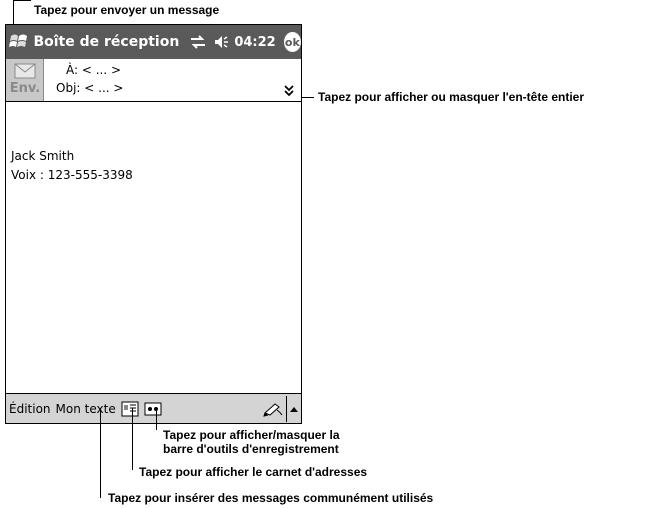 Image resolution: width=645 pixels, height=509 pixels. I want to click on callout-send-line-h, so click(22, 0).